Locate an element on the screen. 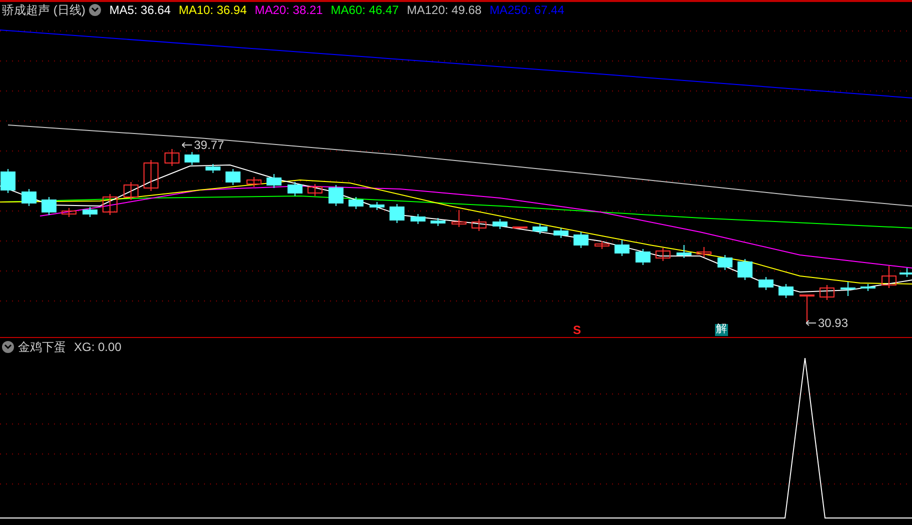 This screenshot has width=912, height=525. indicator-reading: XG: 0.00 is located at coordinates (98, 347).